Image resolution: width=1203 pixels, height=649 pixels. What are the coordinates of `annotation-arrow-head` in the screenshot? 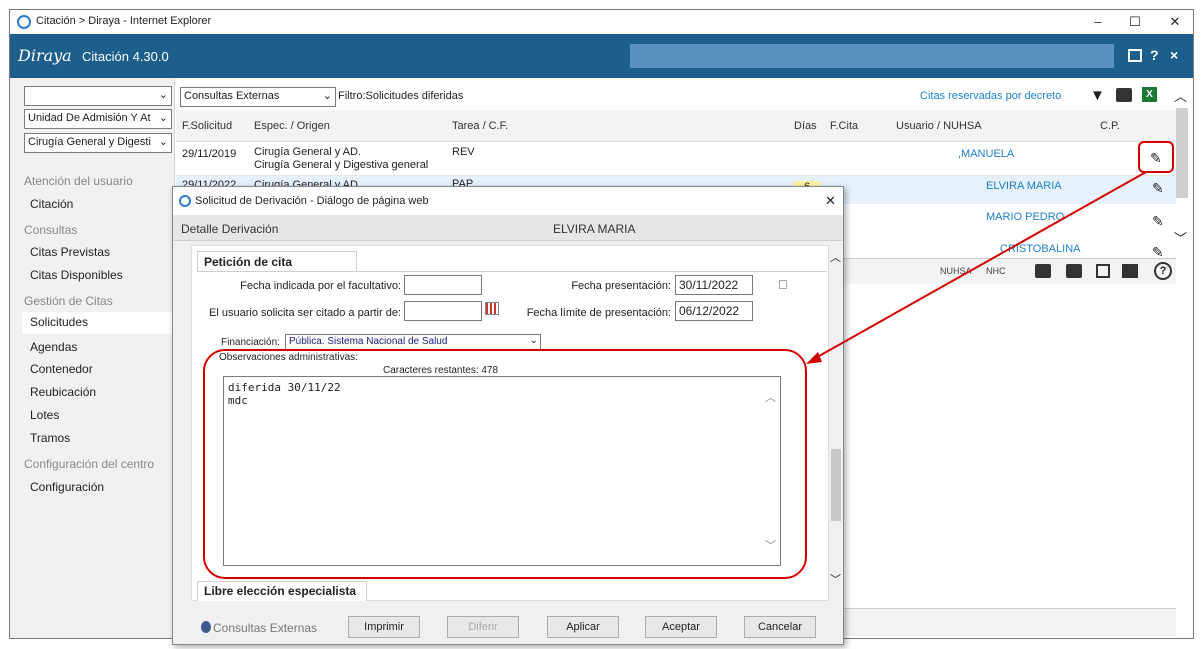 It's located at (814, 358).